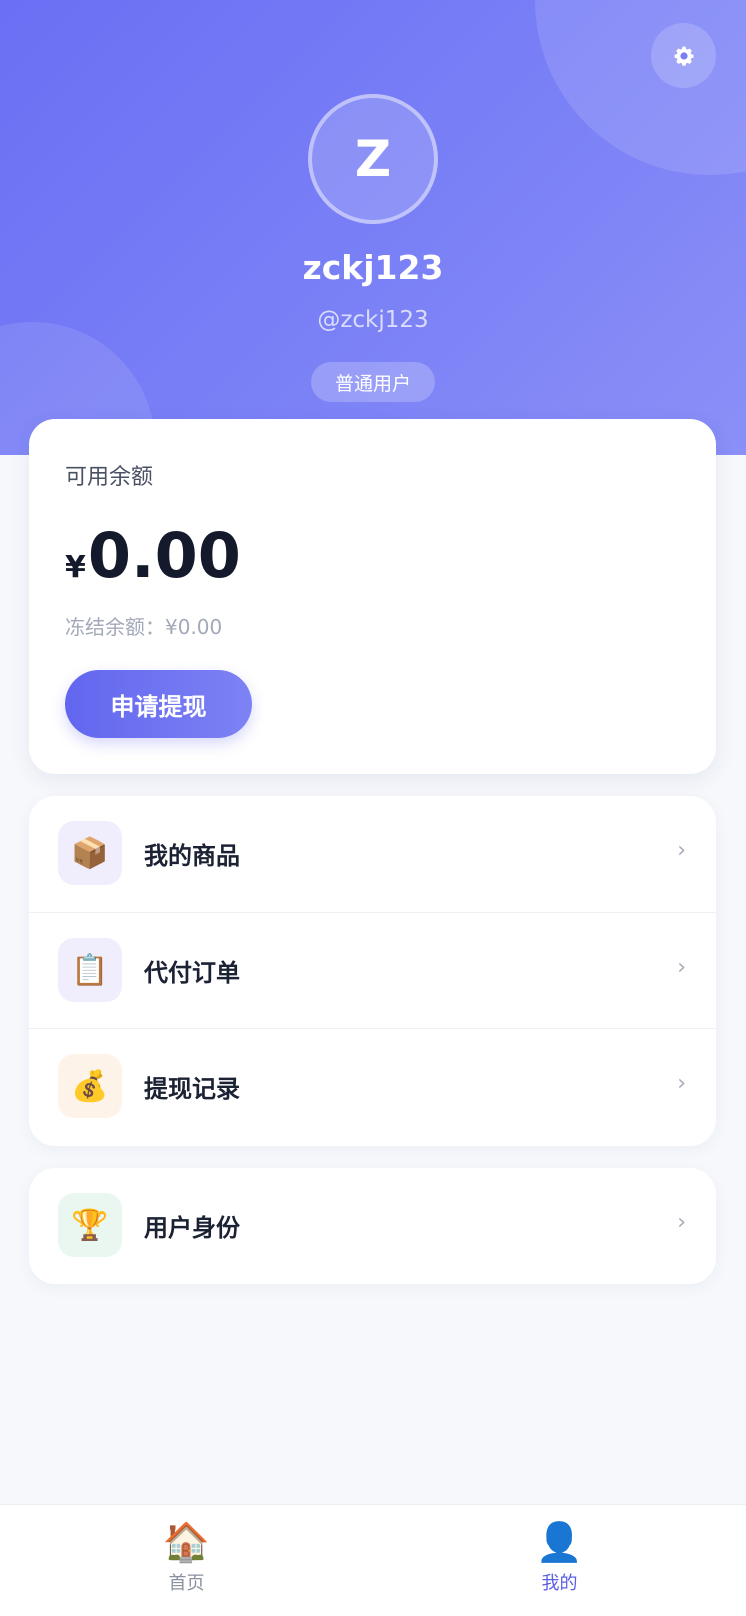 This screenshot has height=1616, width=746. What do you see at coordinates (373, 382) in the screenshot?
I see `role-badge: 普通用户` at bounding box center [373, 382].